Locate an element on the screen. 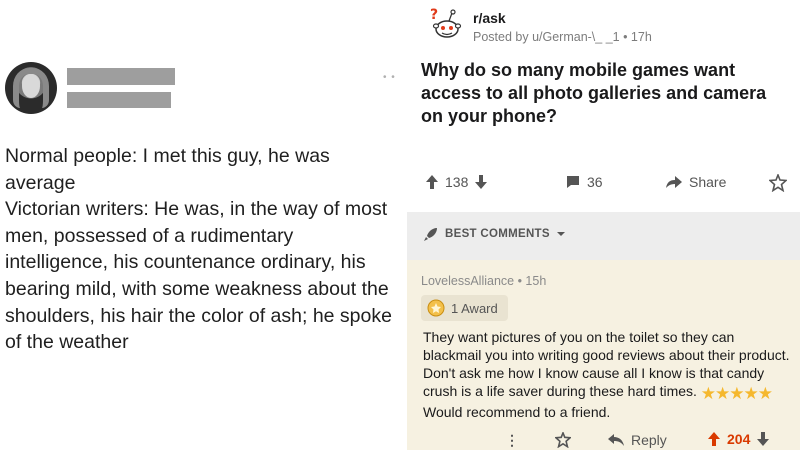 The image size is (800, 454). reply-button: Reply is located at coordinates (637, 440).